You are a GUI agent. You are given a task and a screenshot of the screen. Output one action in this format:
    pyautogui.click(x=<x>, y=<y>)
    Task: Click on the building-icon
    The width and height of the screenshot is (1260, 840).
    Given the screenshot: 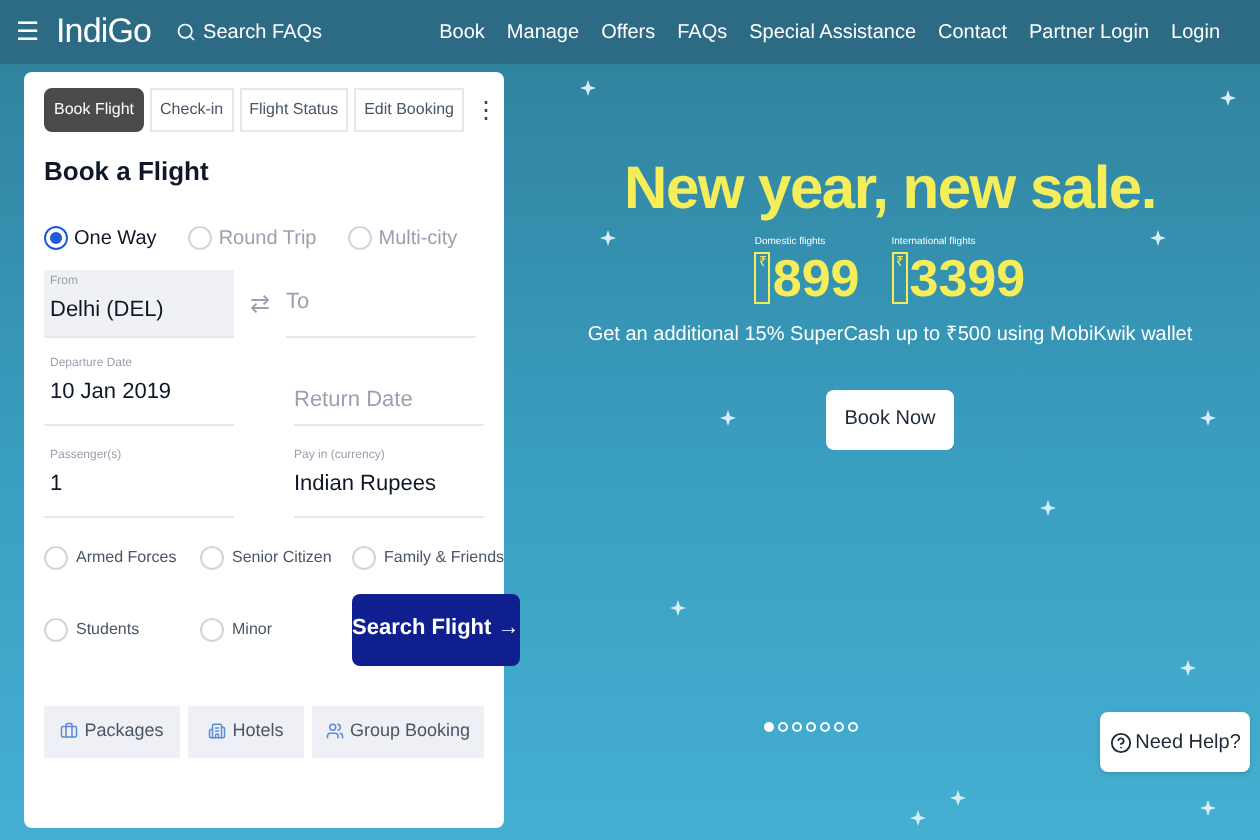 What is the action you would take?
    pyautogui.click(x=217, y=731)
    